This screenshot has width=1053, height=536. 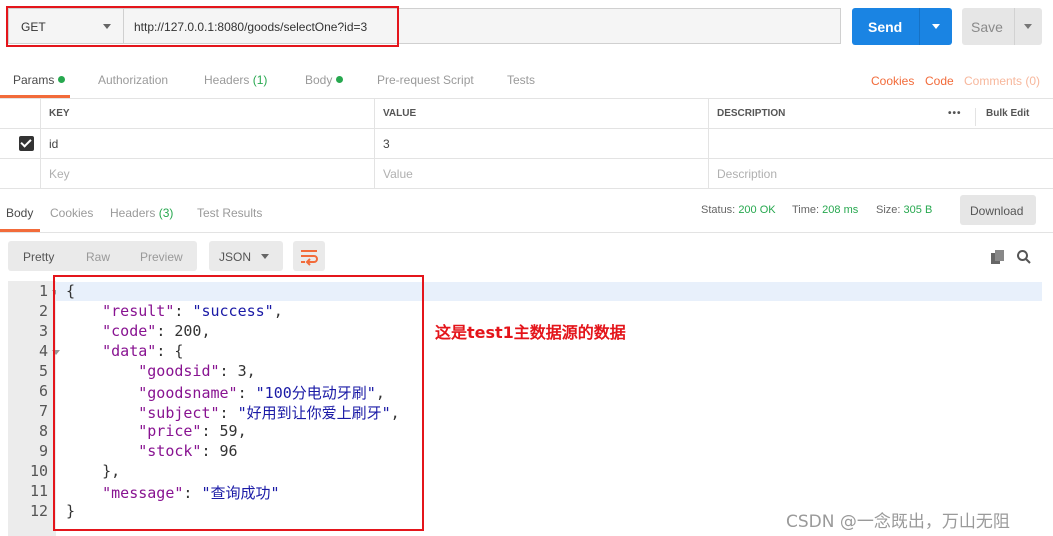 I want to click on line-number: 4, so click(x=43, y=351).